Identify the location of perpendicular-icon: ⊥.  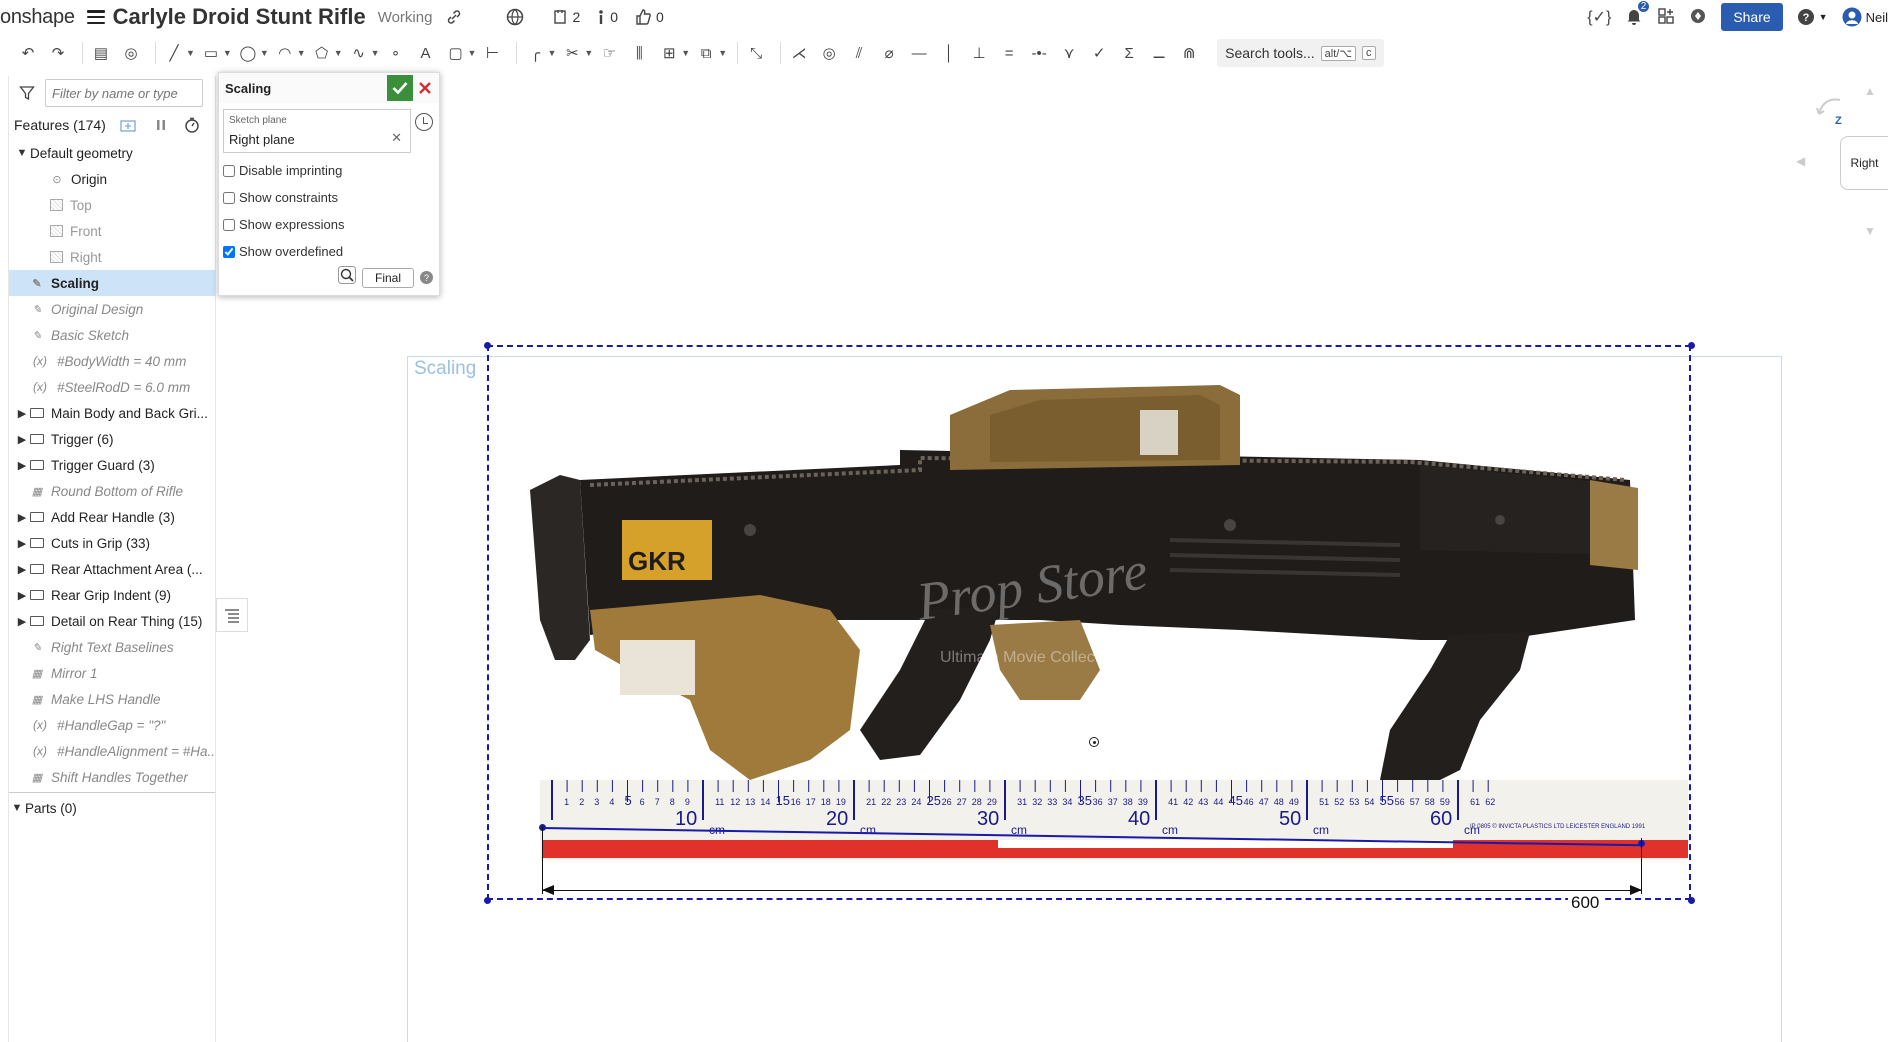
(979, 53).